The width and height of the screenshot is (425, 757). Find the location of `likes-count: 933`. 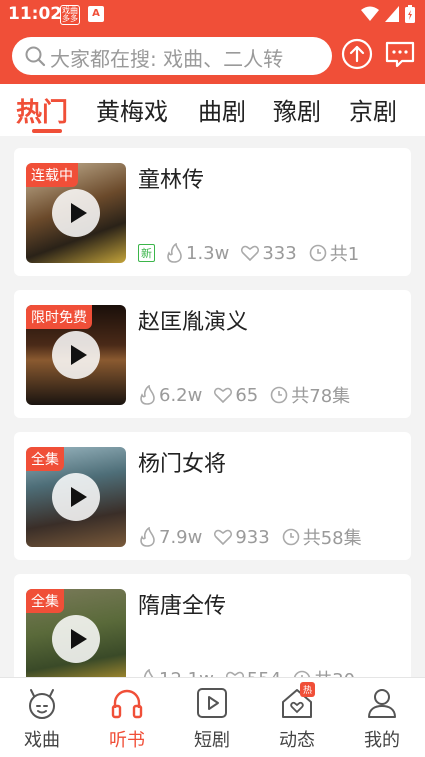

likes-count: 933 is located at coordinates (252, 537).